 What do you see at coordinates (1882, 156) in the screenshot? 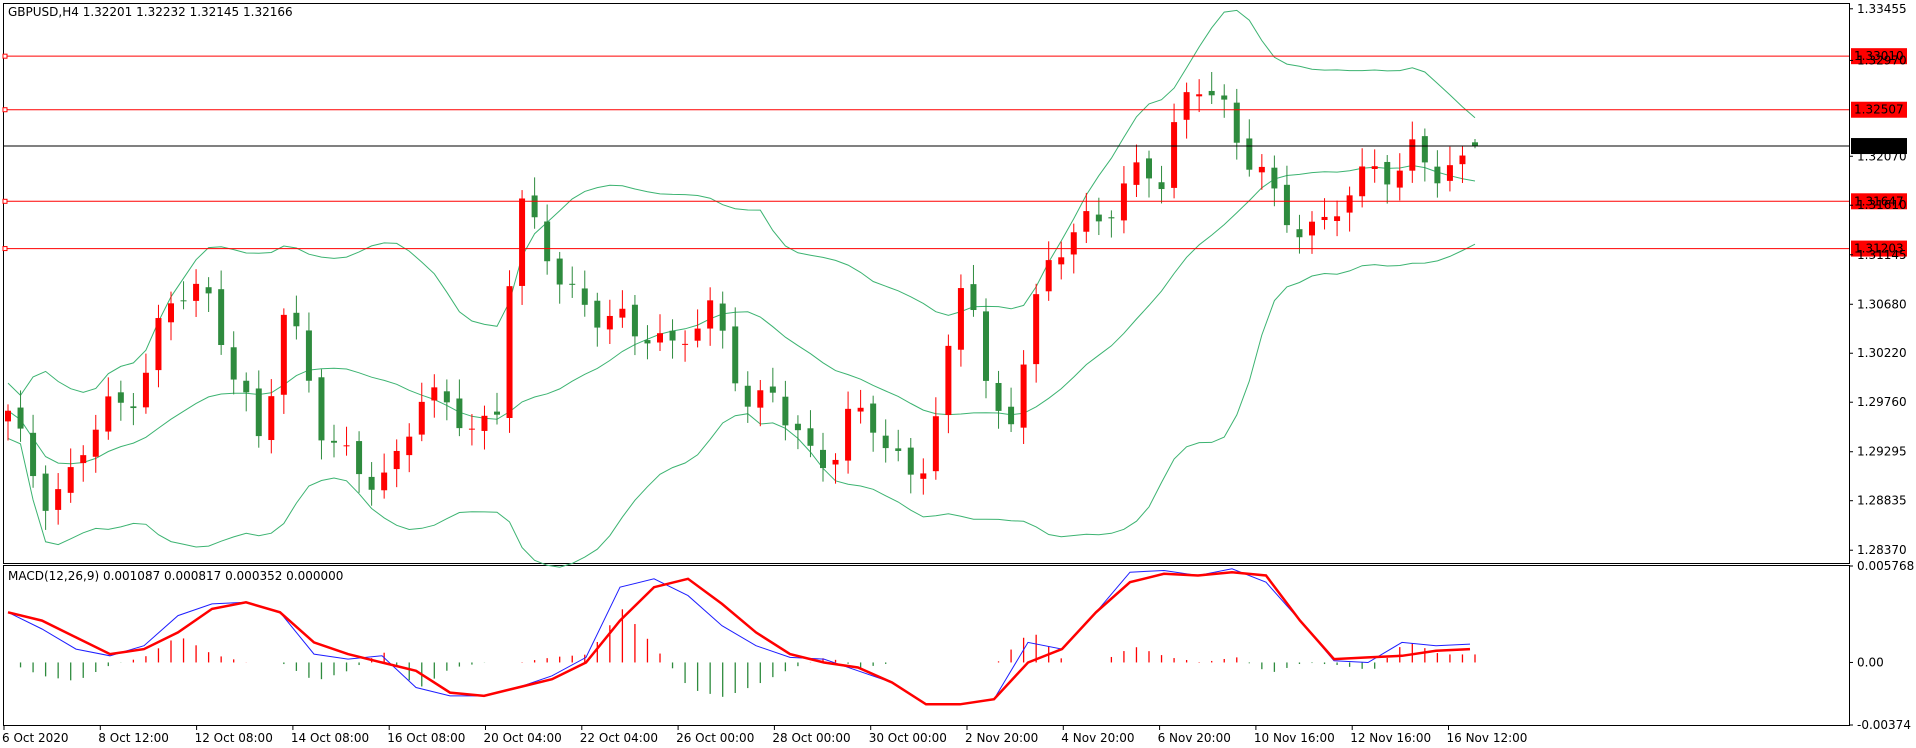
I see `price-tick-label: 1.32070` at bounding box center [1882, 156].